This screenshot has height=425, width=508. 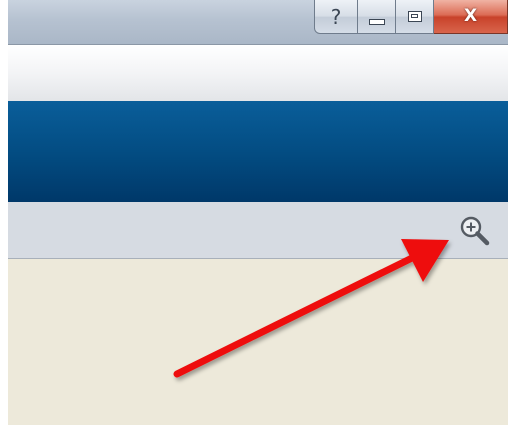 I want to click on title-bar: ? X, so click(x=258, y=22).